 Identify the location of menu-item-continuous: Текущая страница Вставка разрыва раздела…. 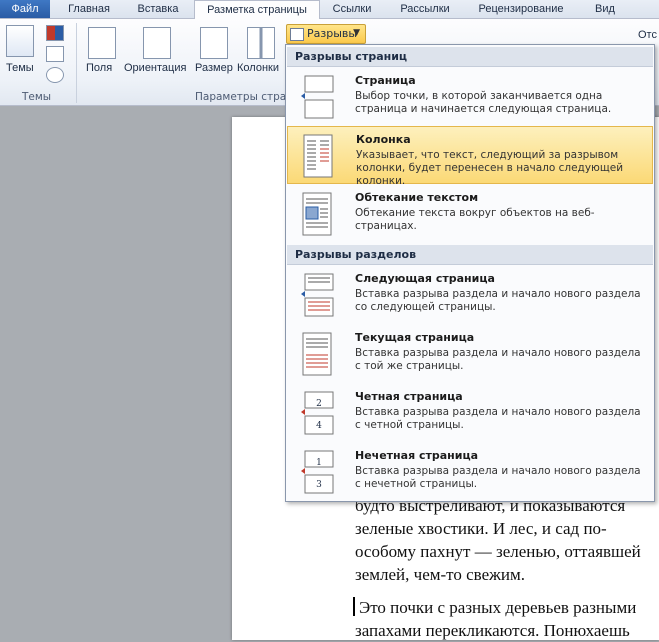
(470, 354).